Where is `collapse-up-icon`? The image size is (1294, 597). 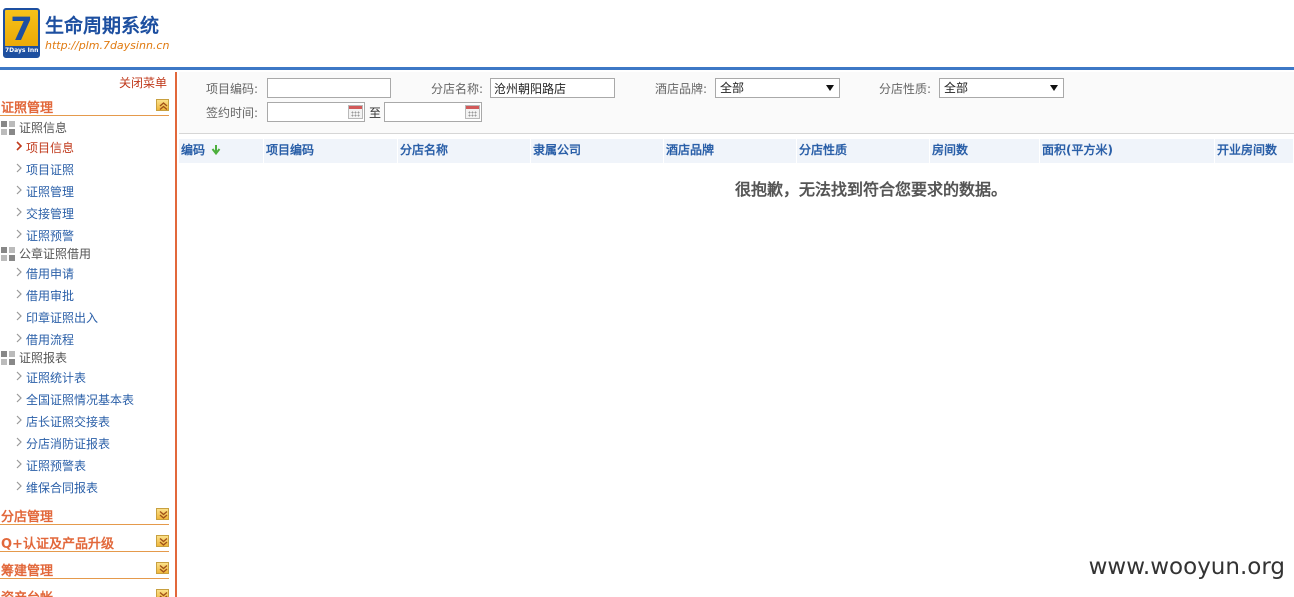
collapse-up-icon is located at coordinates (162, 105).